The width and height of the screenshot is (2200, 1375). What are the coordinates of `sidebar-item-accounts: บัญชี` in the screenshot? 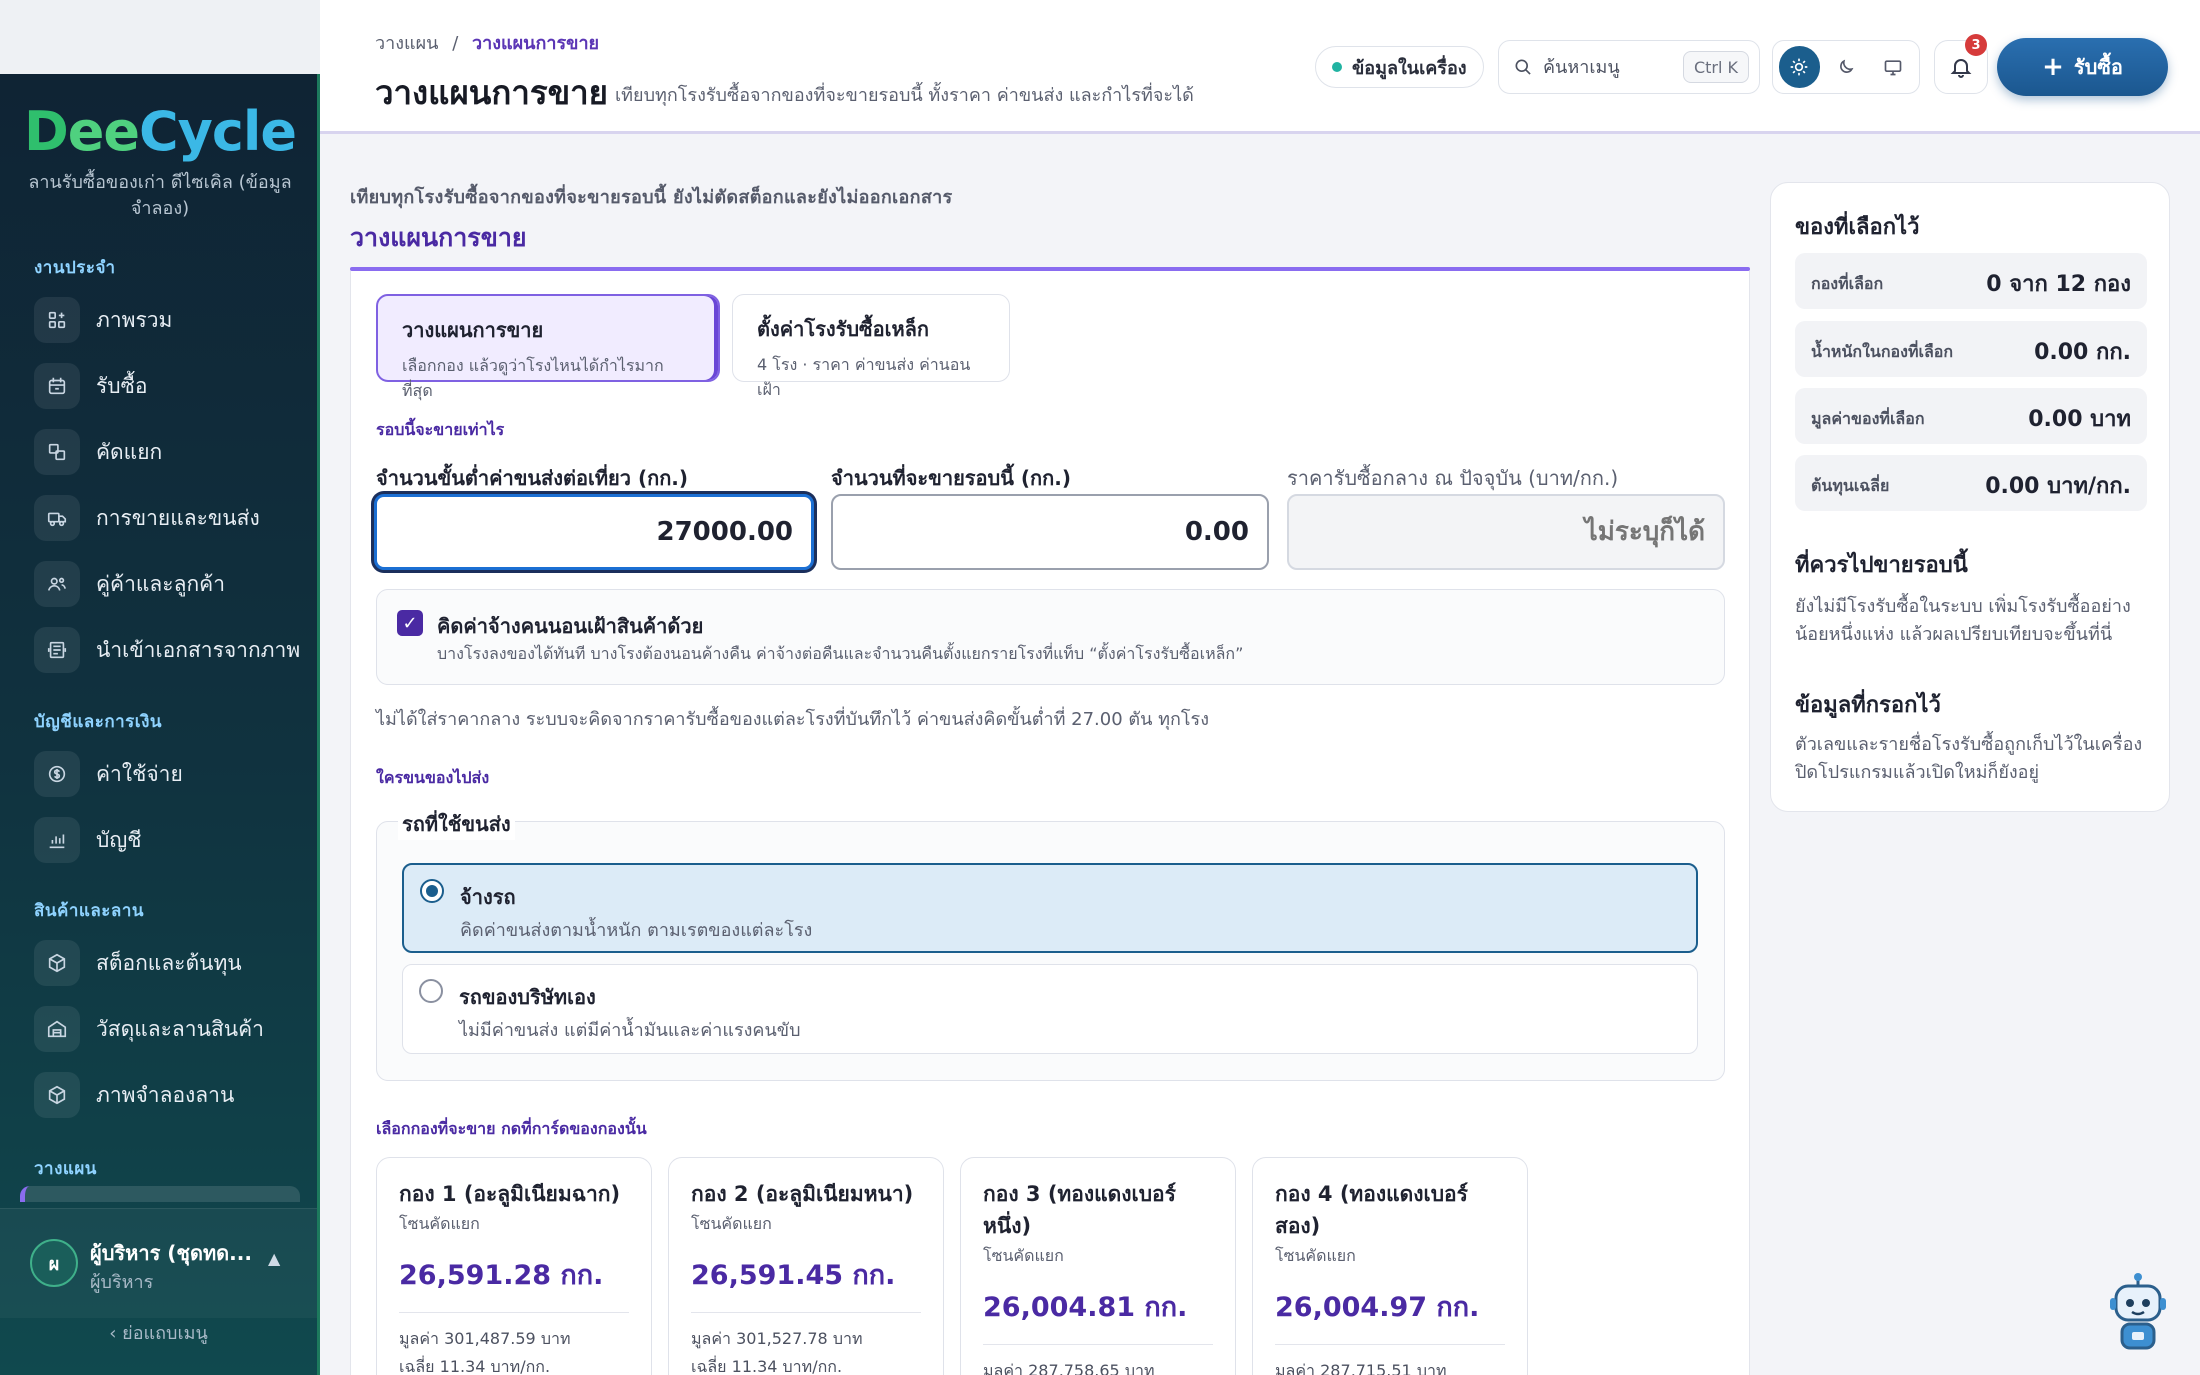 It's located at (169, 840).